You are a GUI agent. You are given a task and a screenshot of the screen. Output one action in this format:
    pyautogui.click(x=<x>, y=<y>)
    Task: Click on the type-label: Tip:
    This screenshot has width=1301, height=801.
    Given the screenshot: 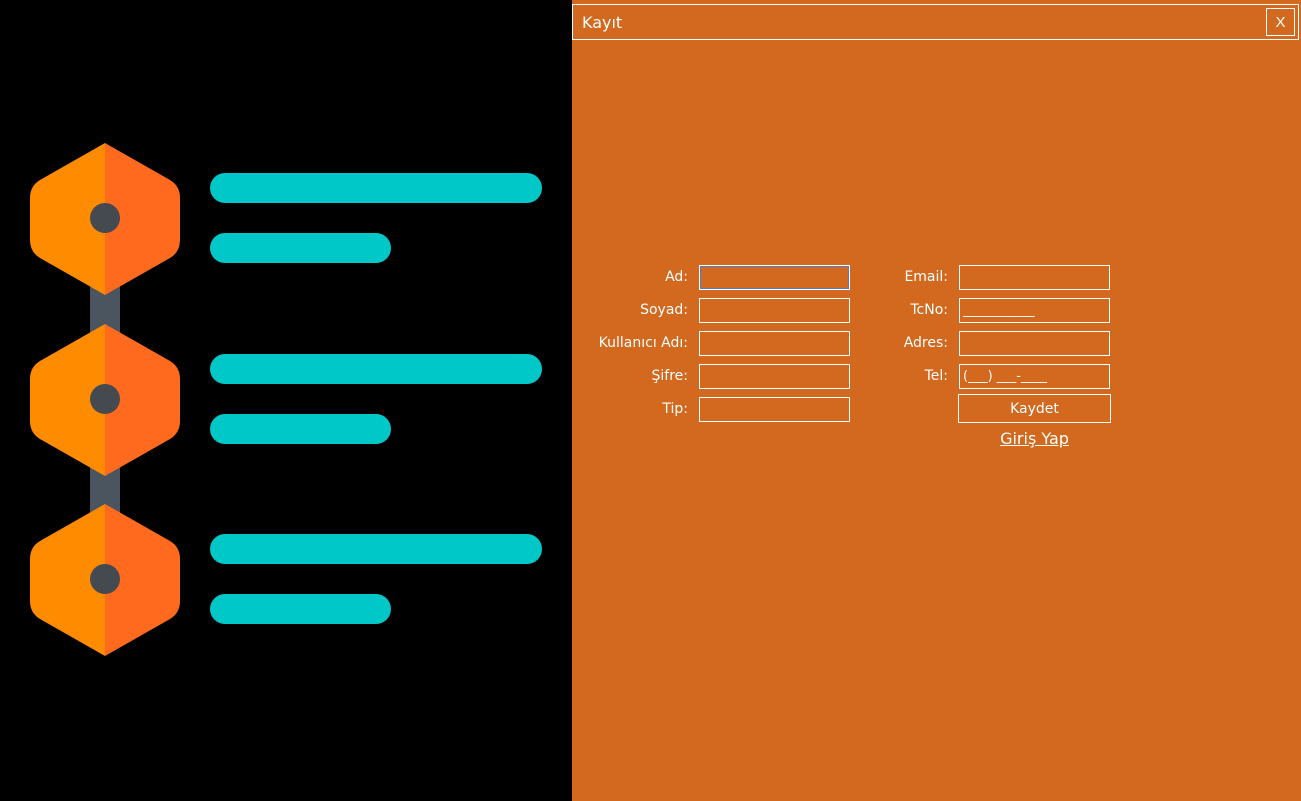 What is the action you would take?
    pyautogui.click(x=675, y=409)
    